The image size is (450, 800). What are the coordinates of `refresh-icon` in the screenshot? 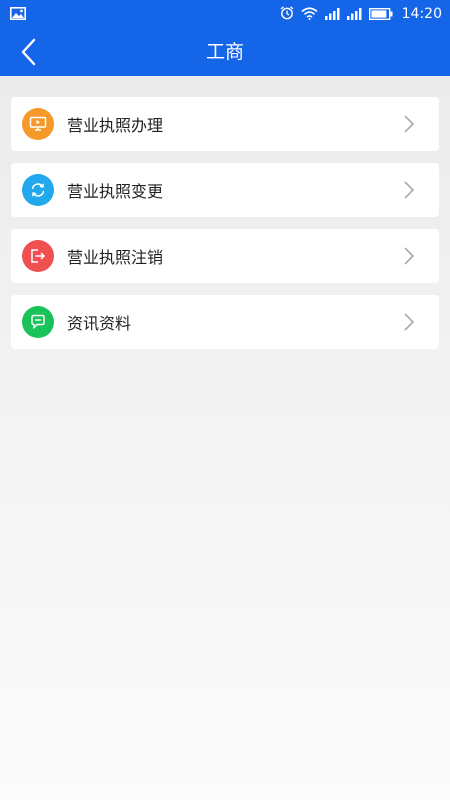 It's located at (38, 190).